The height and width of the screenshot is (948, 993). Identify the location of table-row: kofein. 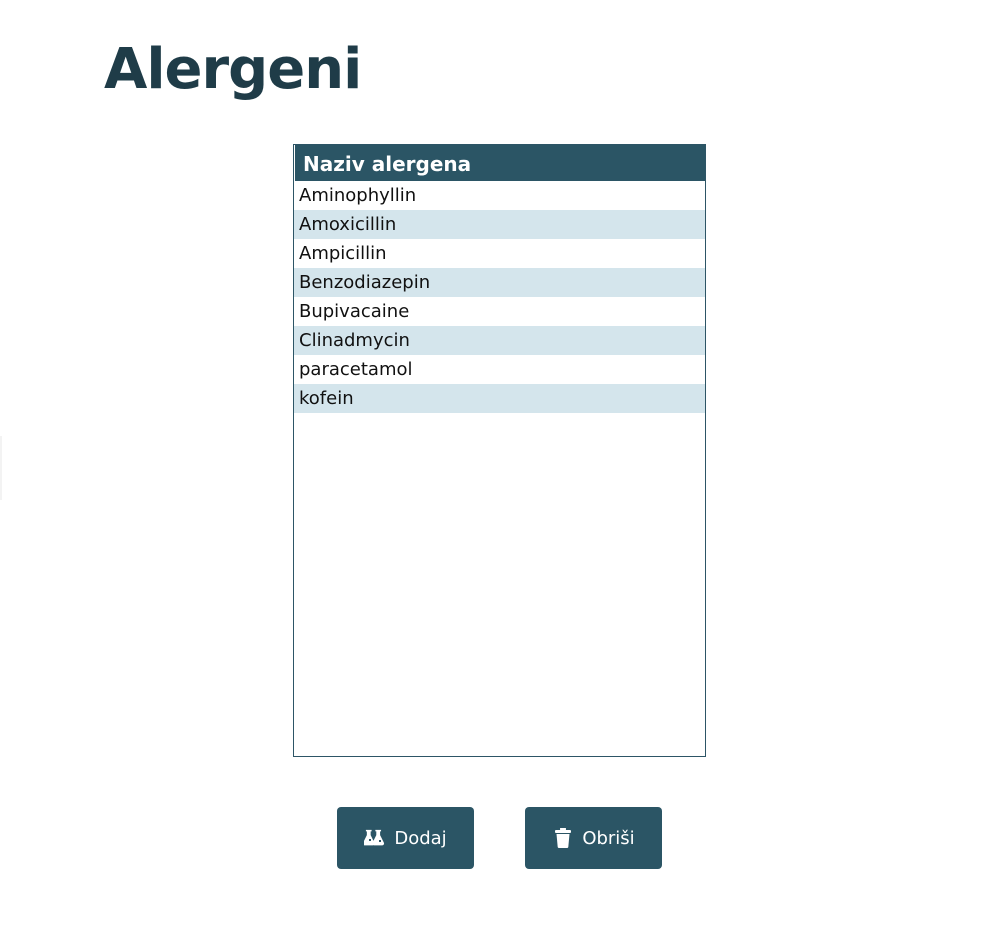
(499, 398).